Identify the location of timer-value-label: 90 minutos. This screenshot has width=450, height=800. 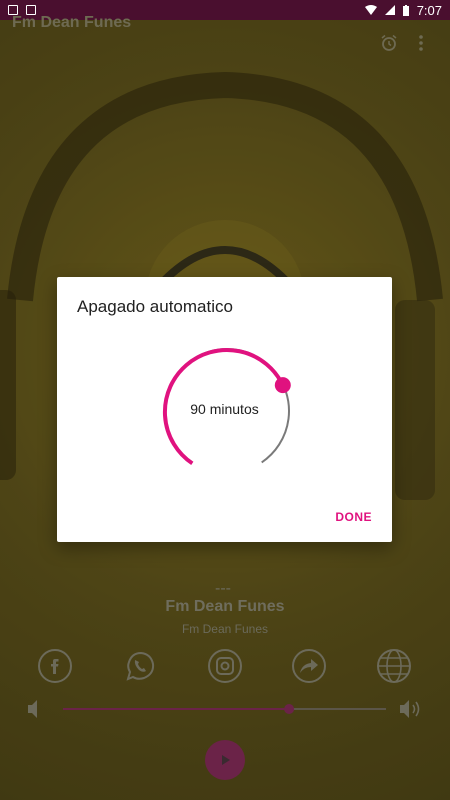
(224, 409).